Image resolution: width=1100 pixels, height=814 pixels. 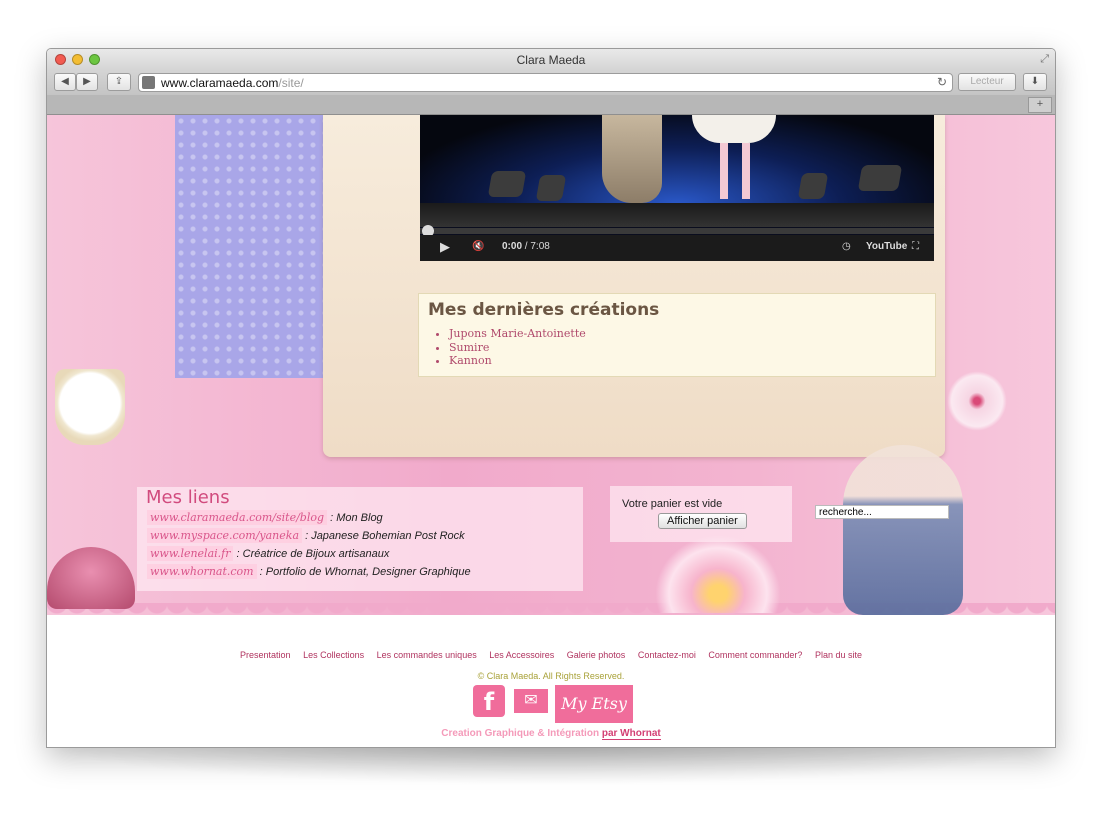 I want to click on forward-arrow-icon: ▶, so click(x=87, y=81).